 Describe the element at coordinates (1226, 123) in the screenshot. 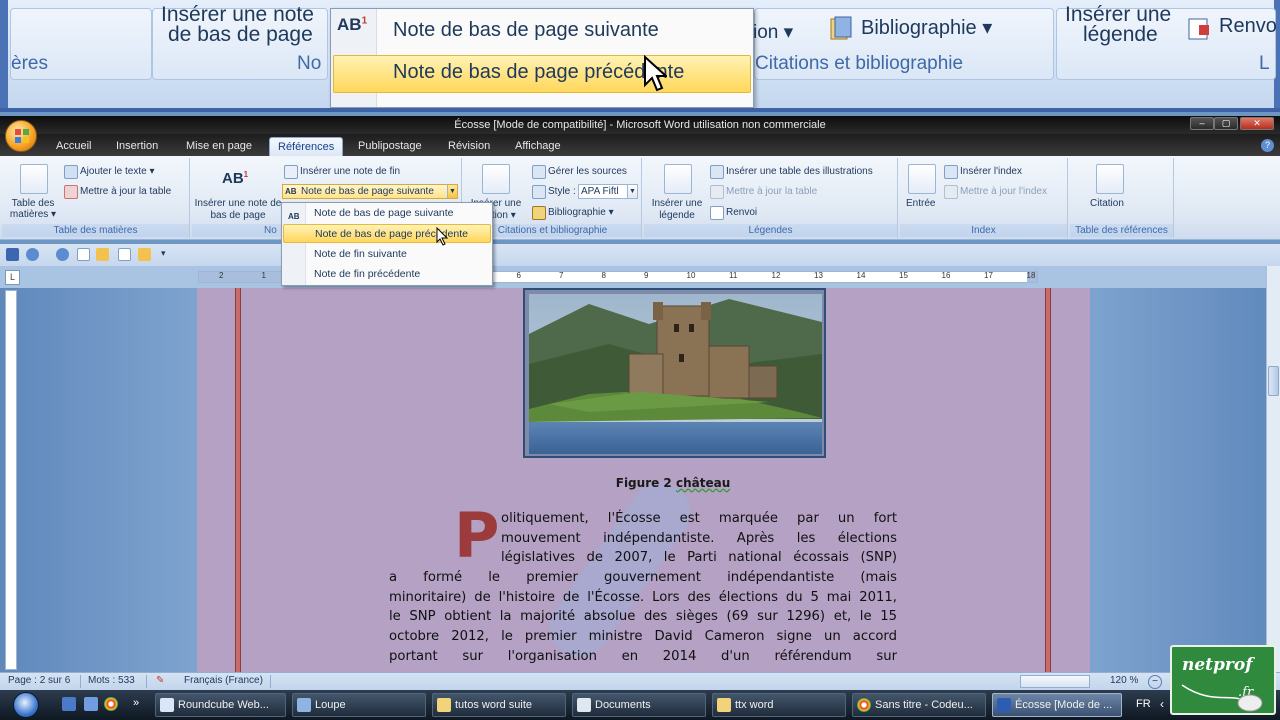

I see `maximize-button: ▢` at that location.